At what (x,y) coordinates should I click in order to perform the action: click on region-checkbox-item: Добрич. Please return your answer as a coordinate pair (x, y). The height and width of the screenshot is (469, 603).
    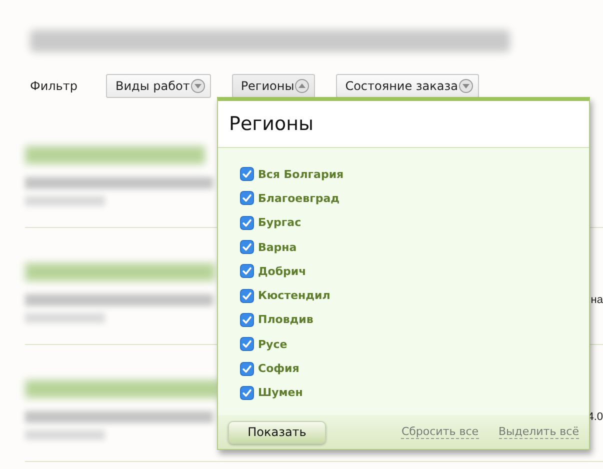
    Looking at the image, I should click on (414, 271).